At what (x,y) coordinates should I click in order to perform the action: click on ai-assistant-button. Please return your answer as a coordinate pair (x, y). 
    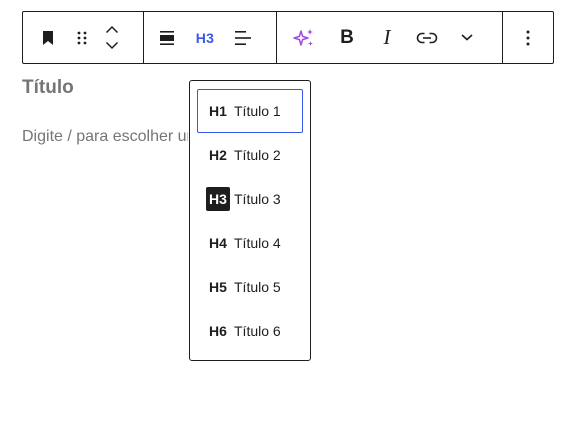
    Looking at the image, I should click on (304, 38).